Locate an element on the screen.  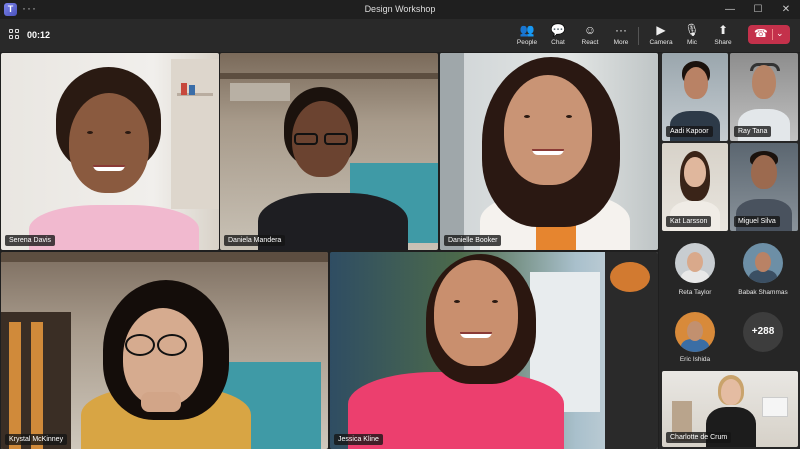
participant-name: Aadi Kapoor is located at coordinates (689, 131).